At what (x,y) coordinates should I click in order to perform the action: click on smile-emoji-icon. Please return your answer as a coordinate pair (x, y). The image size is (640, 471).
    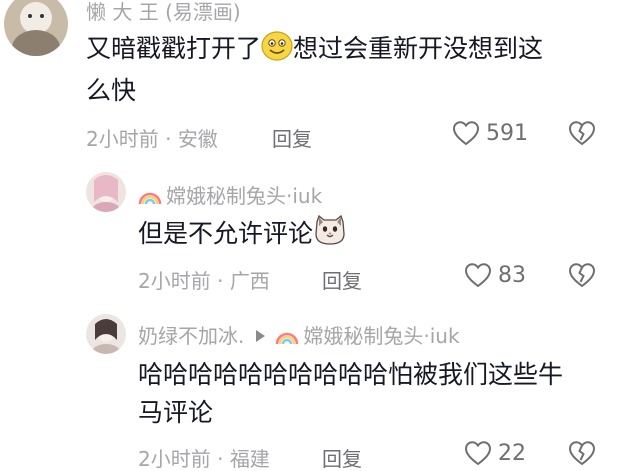
    Looking at the image, I should click on (277, 51).